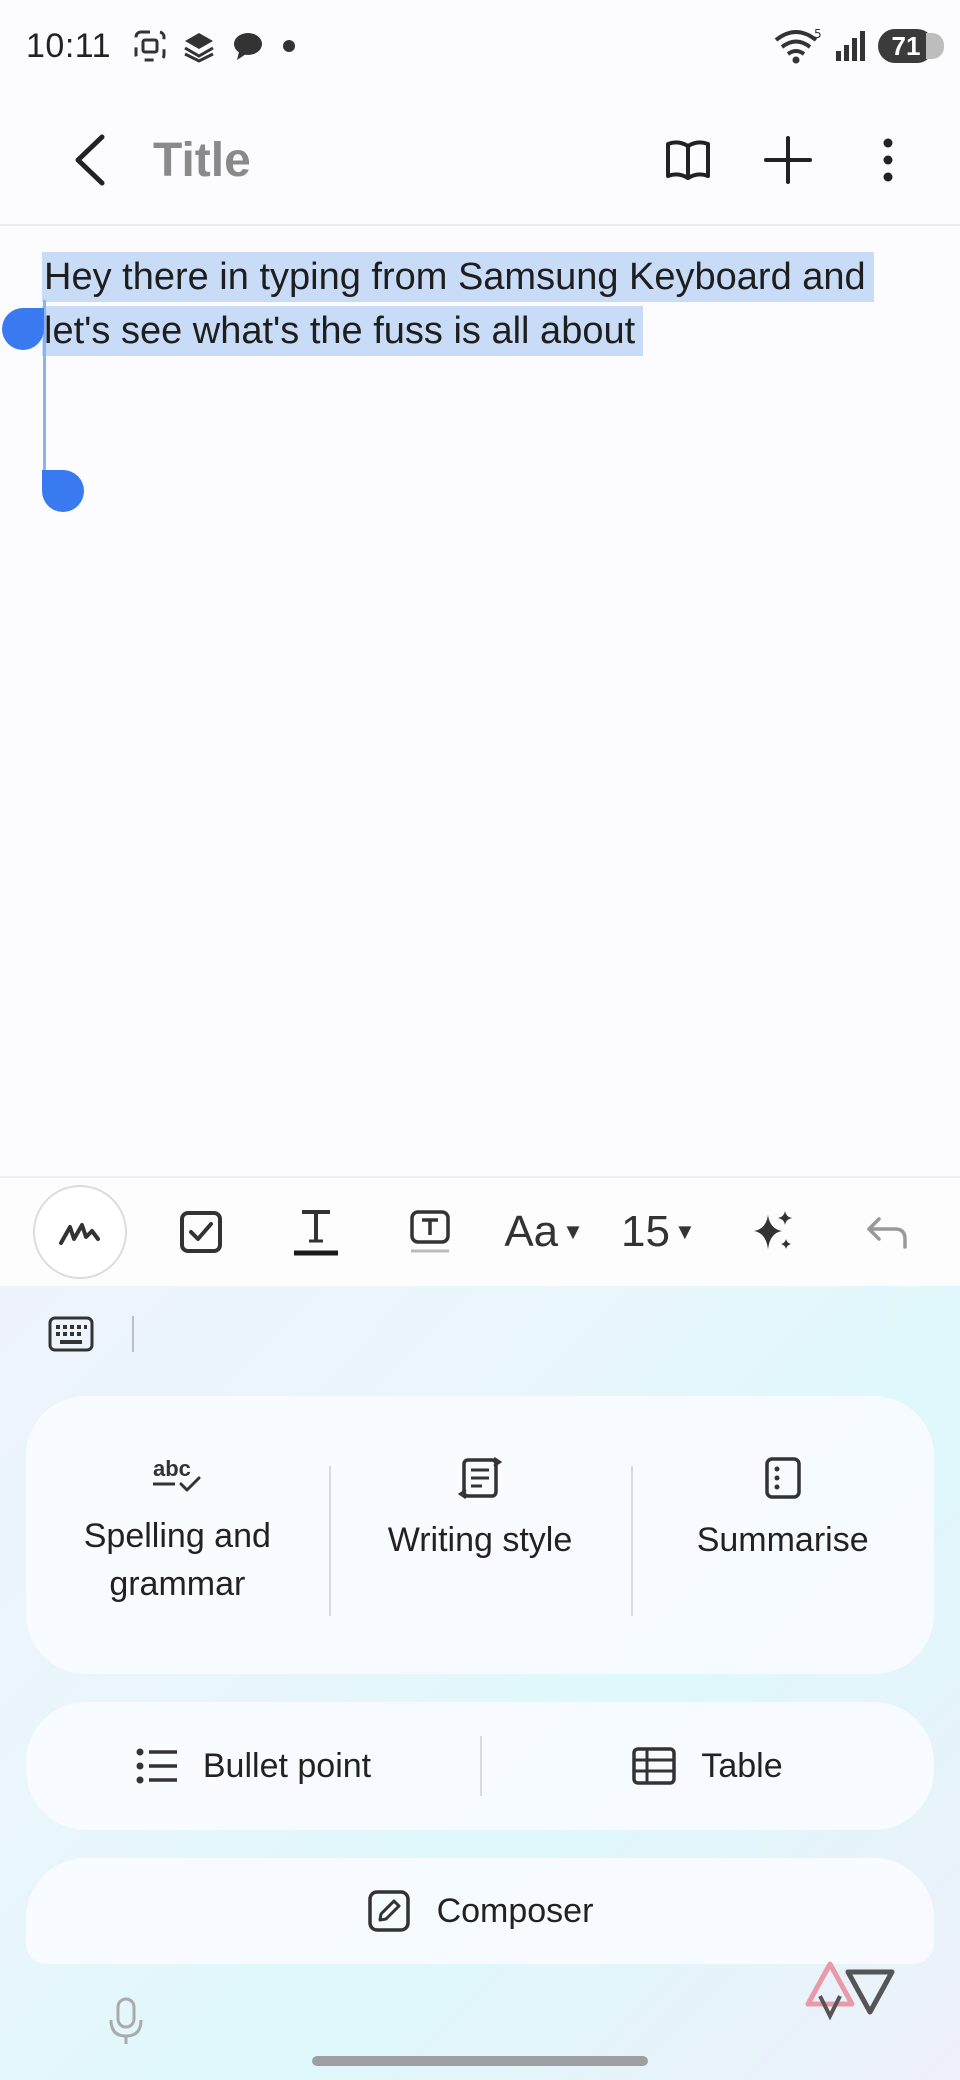 This screenshot has width=960, height=2080. I want to click on composer-label: Composer, so click(515, 1910).